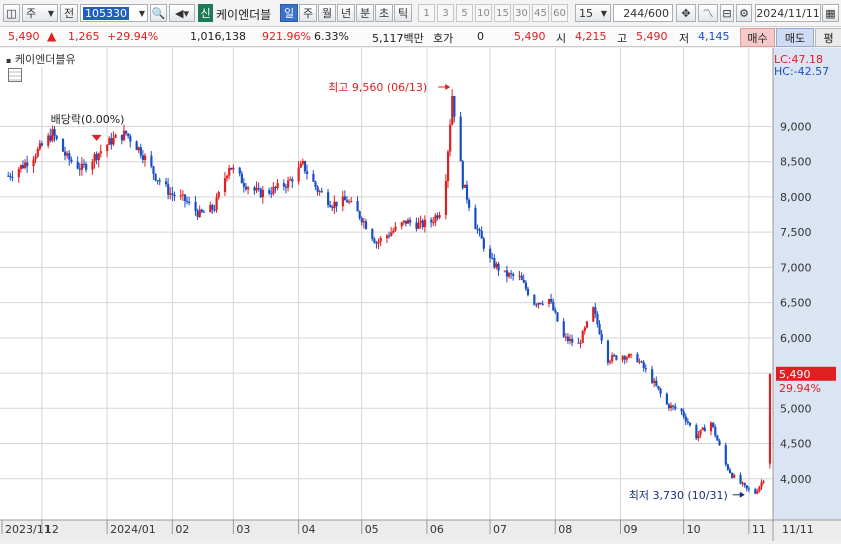 The height and width of the screenshot is (544, 841). Describe the element at coordinates (586, 13) in the screenshot. I see `interval-select-value: 15` at that location.